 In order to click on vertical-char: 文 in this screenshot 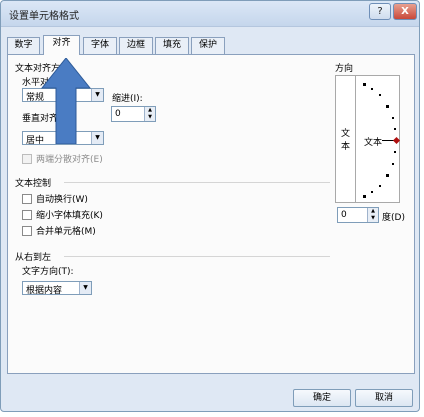, I will do `click(346, 134)`.